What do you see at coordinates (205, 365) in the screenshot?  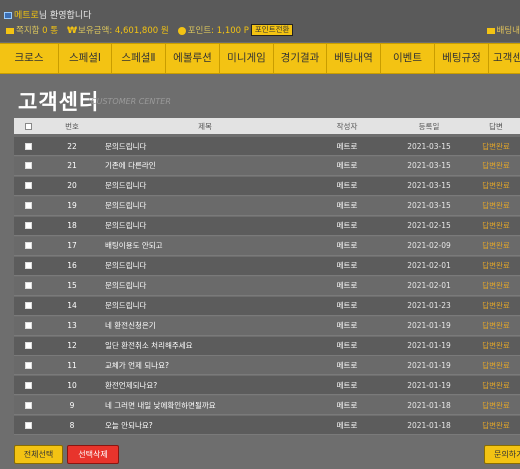 I see `row-title-link: 교체가 언제 되나요?` at bounding box center [205, 365].